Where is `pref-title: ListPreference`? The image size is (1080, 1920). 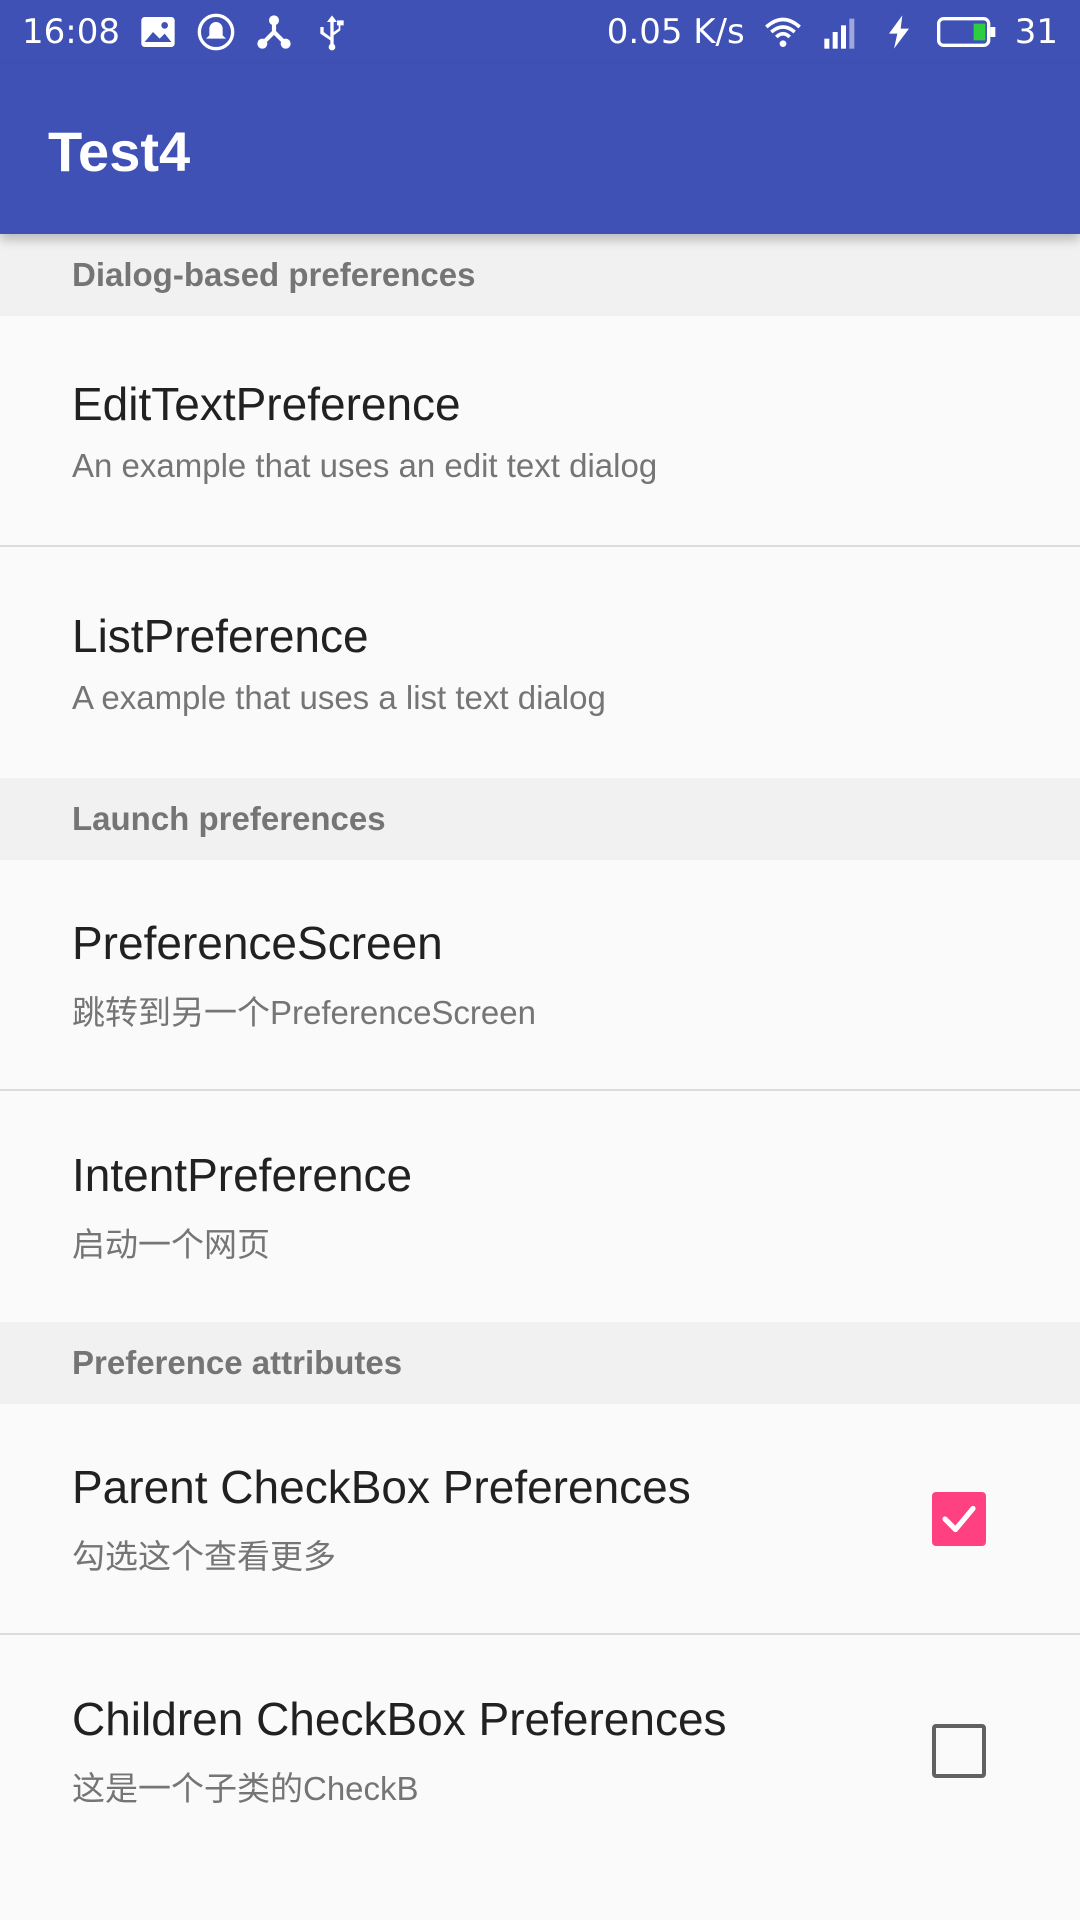
pref-title: ListPreference is located at coordinates (220, 635).